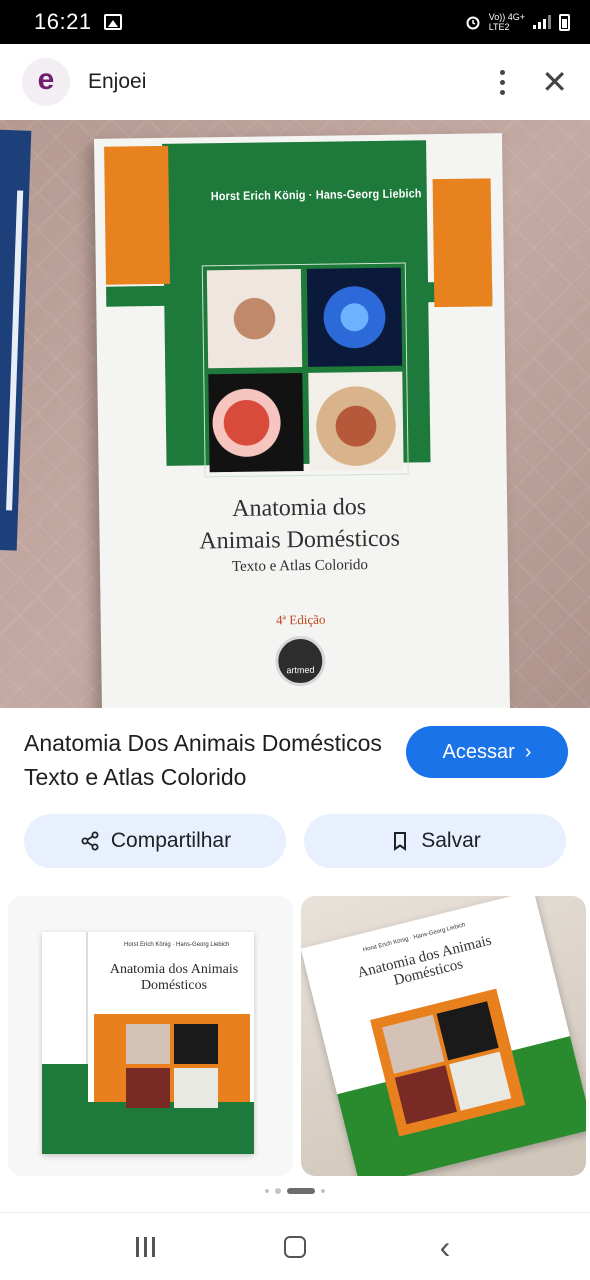 The image size is (590, 1280). Describe the element at coordinates (478, 751) in the screenshot. I see `visit-label: Acessar` at that location.